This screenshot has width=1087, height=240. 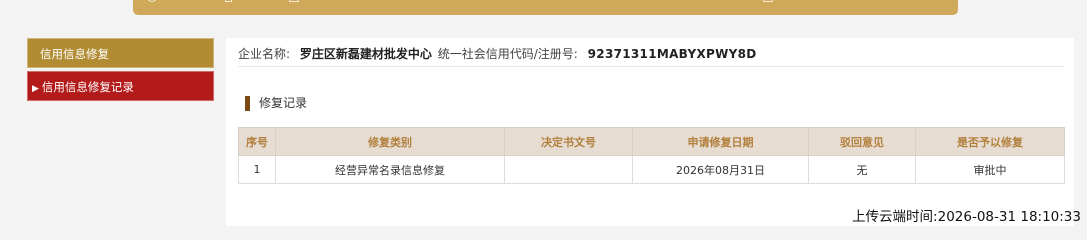 What do you see at coordinates (862, 169) in the screenshot?
I see `cell-rejection: 无` at bounding box center [862, 169].